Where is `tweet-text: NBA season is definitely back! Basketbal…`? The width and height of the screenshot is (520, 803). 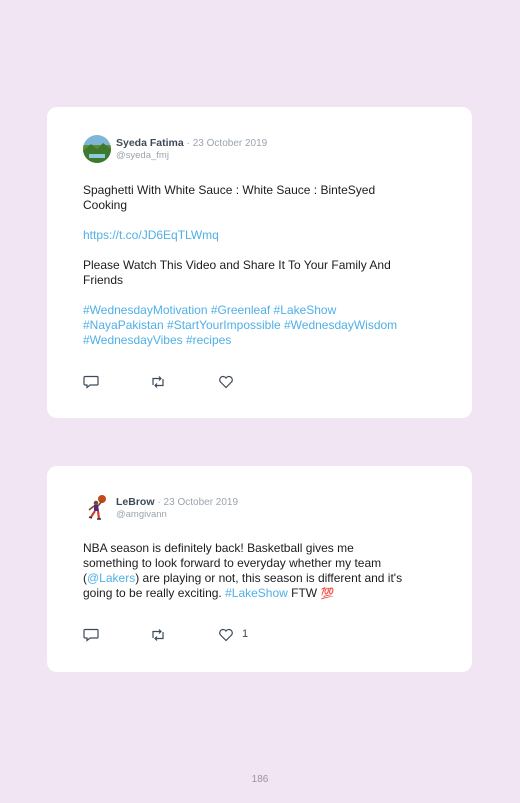 tweet-text: NBA season is definitely back! Basketbal… is located at coordinates (268, 571).